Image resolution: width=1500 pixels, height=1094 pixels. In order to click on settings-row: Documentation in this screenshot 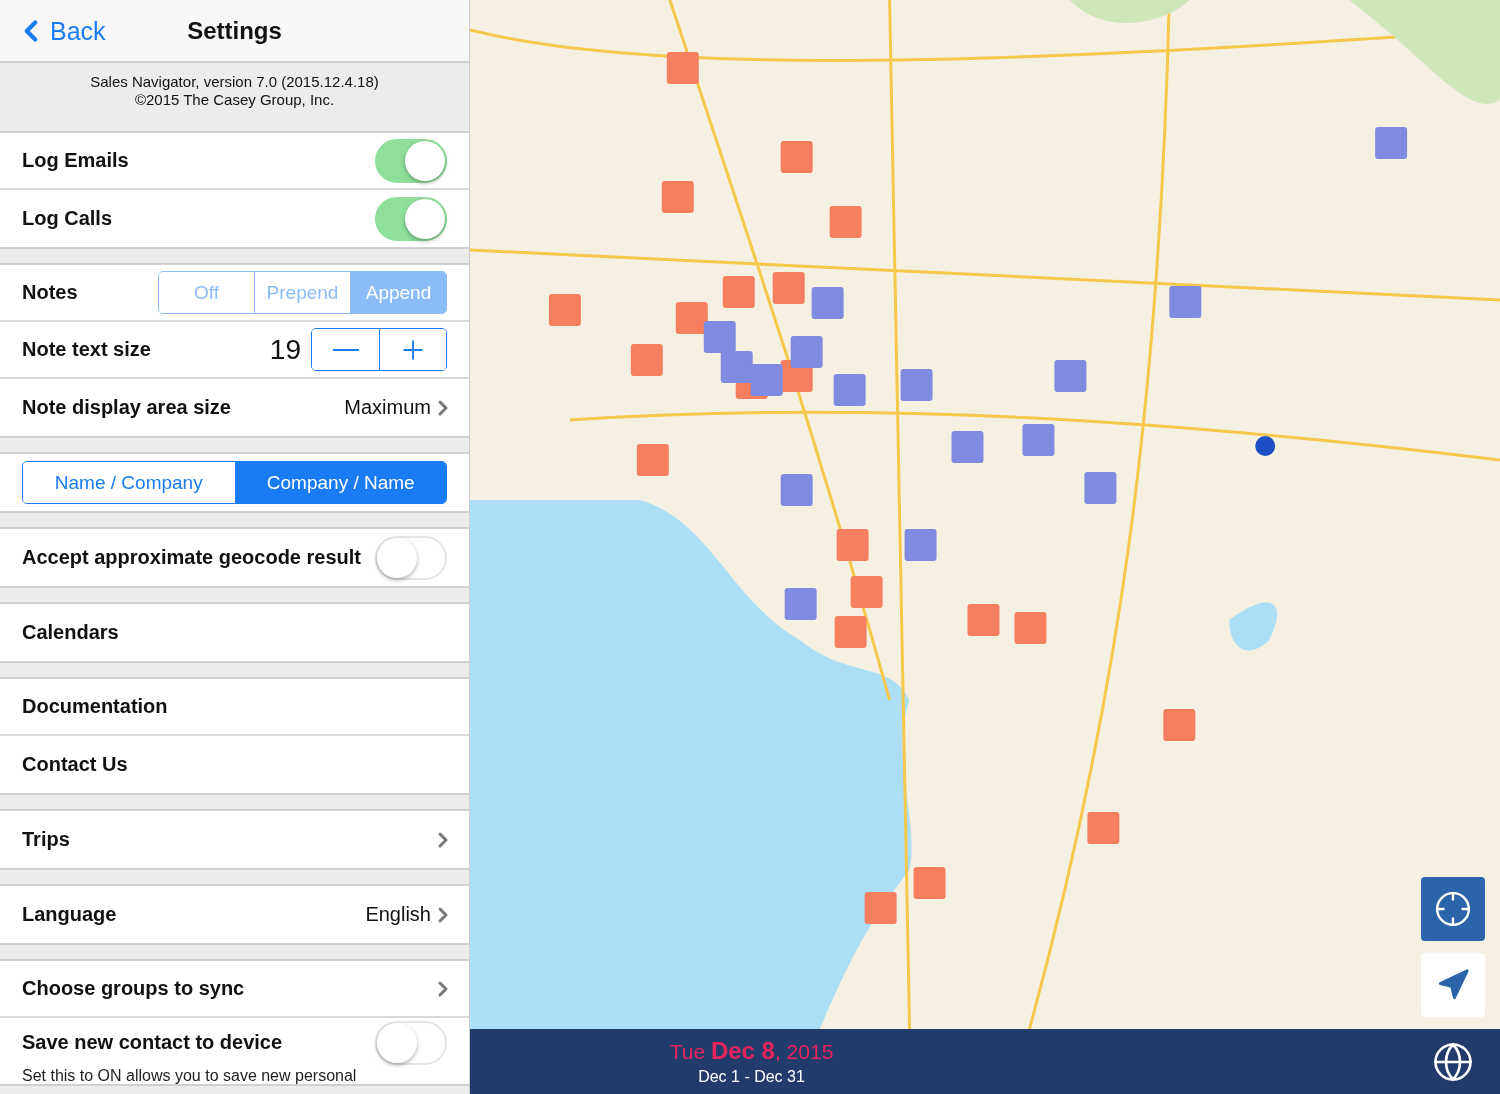, I will do `click(234, 707)`.